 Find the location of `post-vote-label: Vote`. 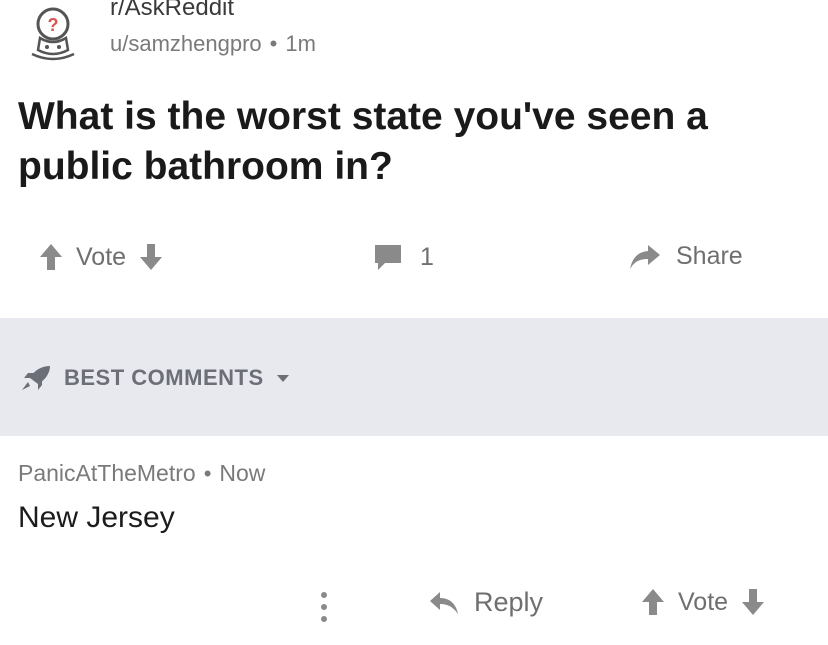

post-vote-label: Vote is located at coordinates (101, 256).